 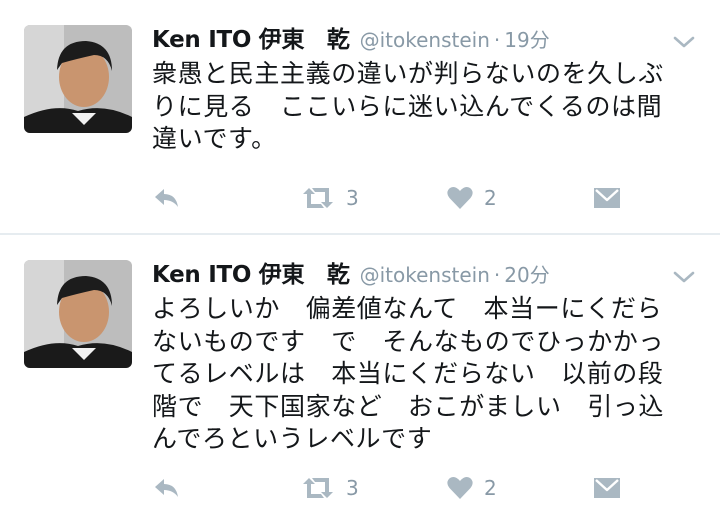 I want to click on tweet-text-line: りに見る ここいらに迷い込んでくるのは間, so click(x=407, y=106).